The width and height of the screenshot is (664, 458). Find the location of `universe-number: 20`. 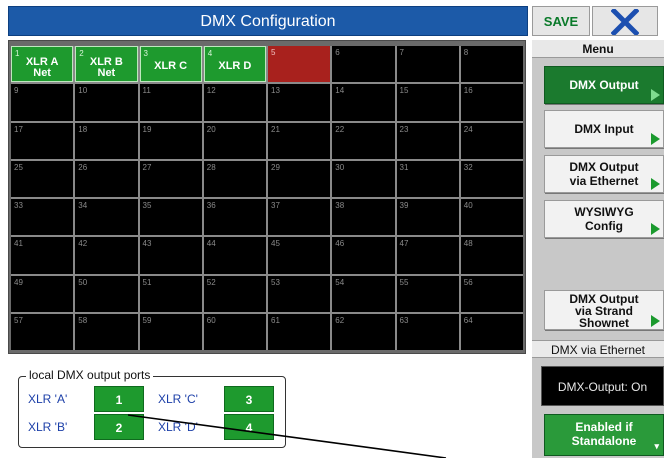

universe-number: 20 is located at coordinates (211, 129).